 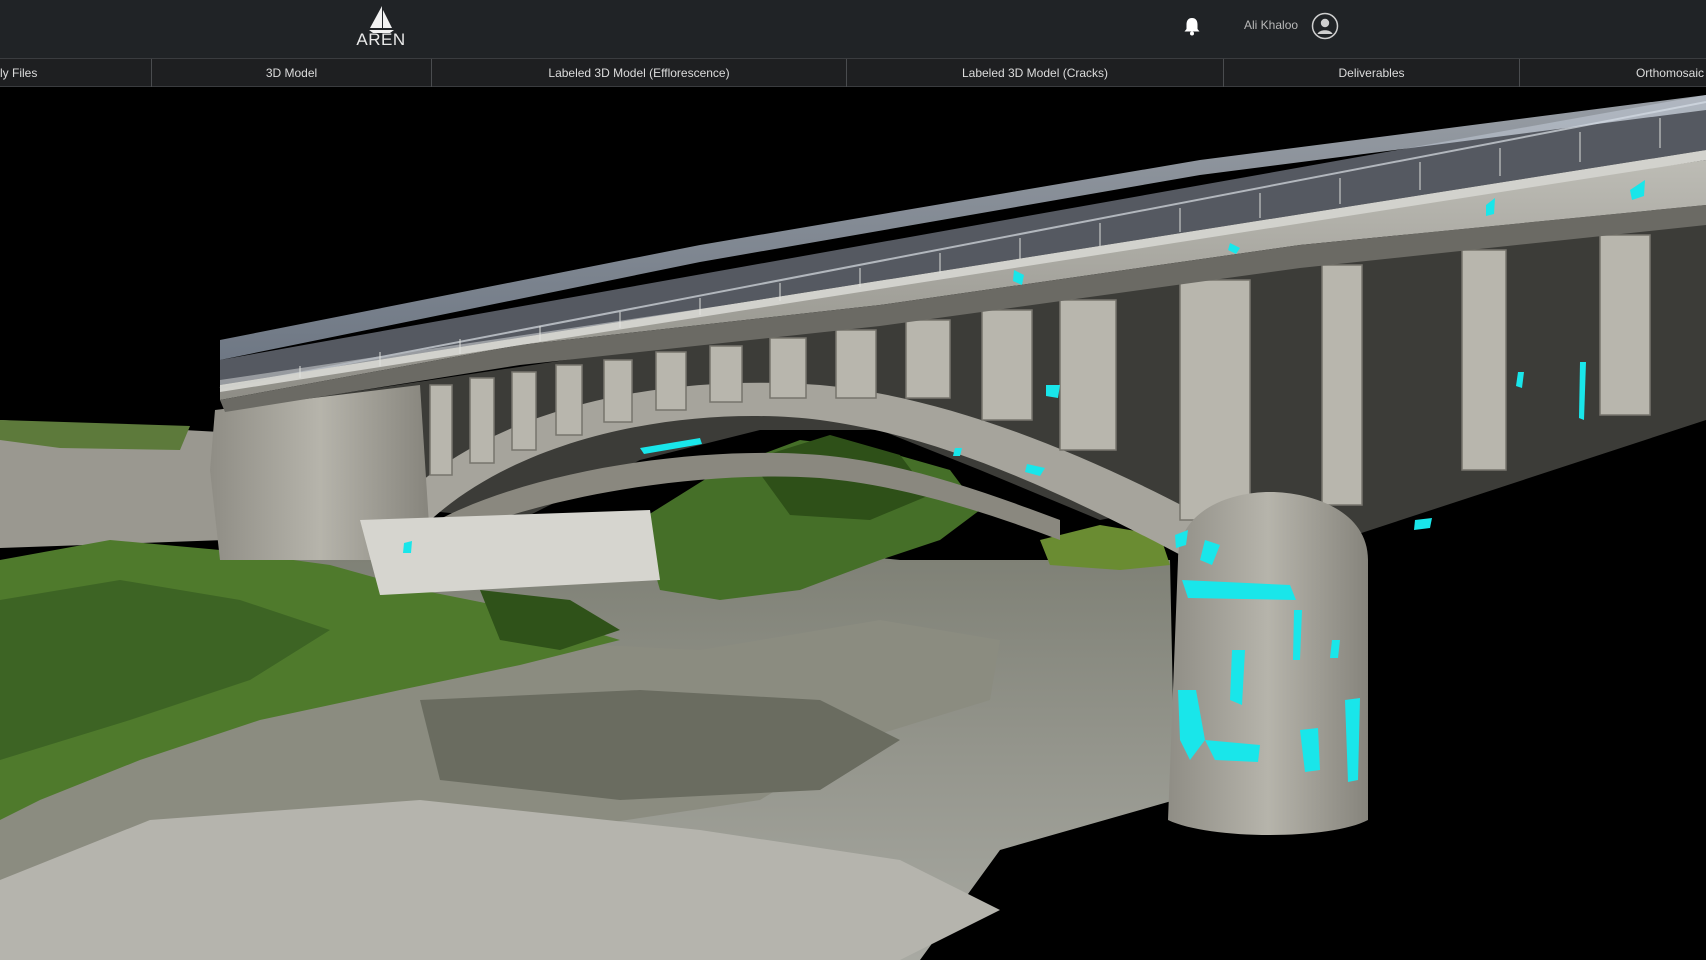 I want to click on top-header: AREN Ali Khaloo, so click(x=853, y=29).